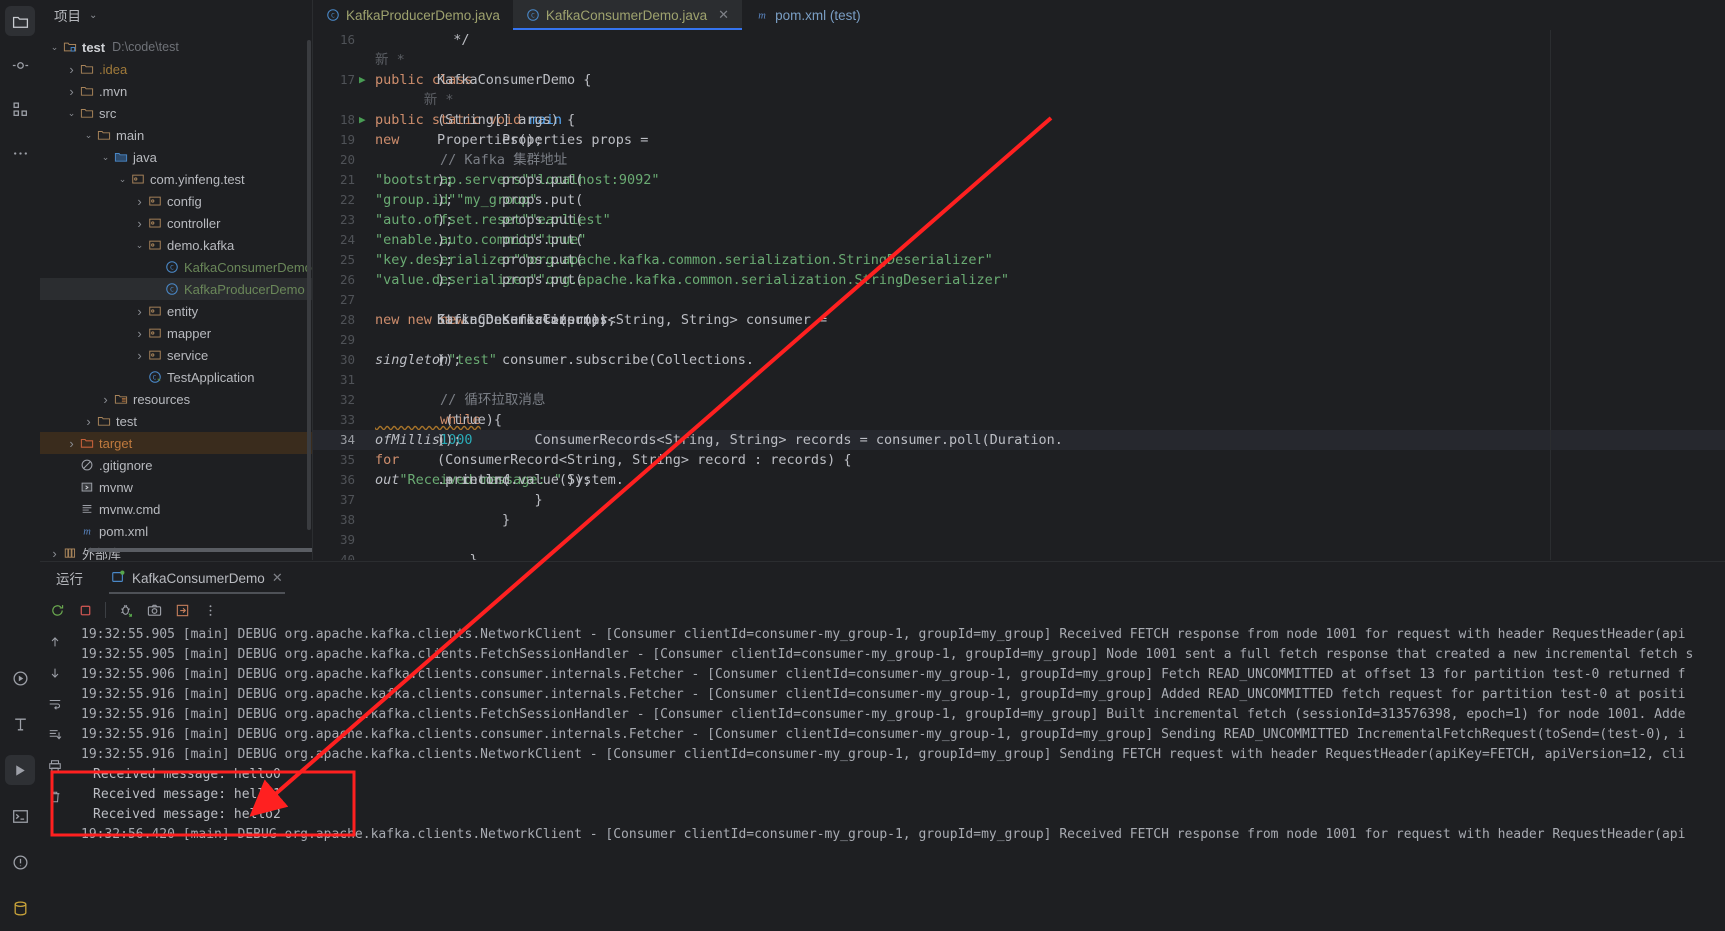  Describe the element at coordinates (20, 153) in the screenshot. I see `more-tool-windows-icon` at that location.